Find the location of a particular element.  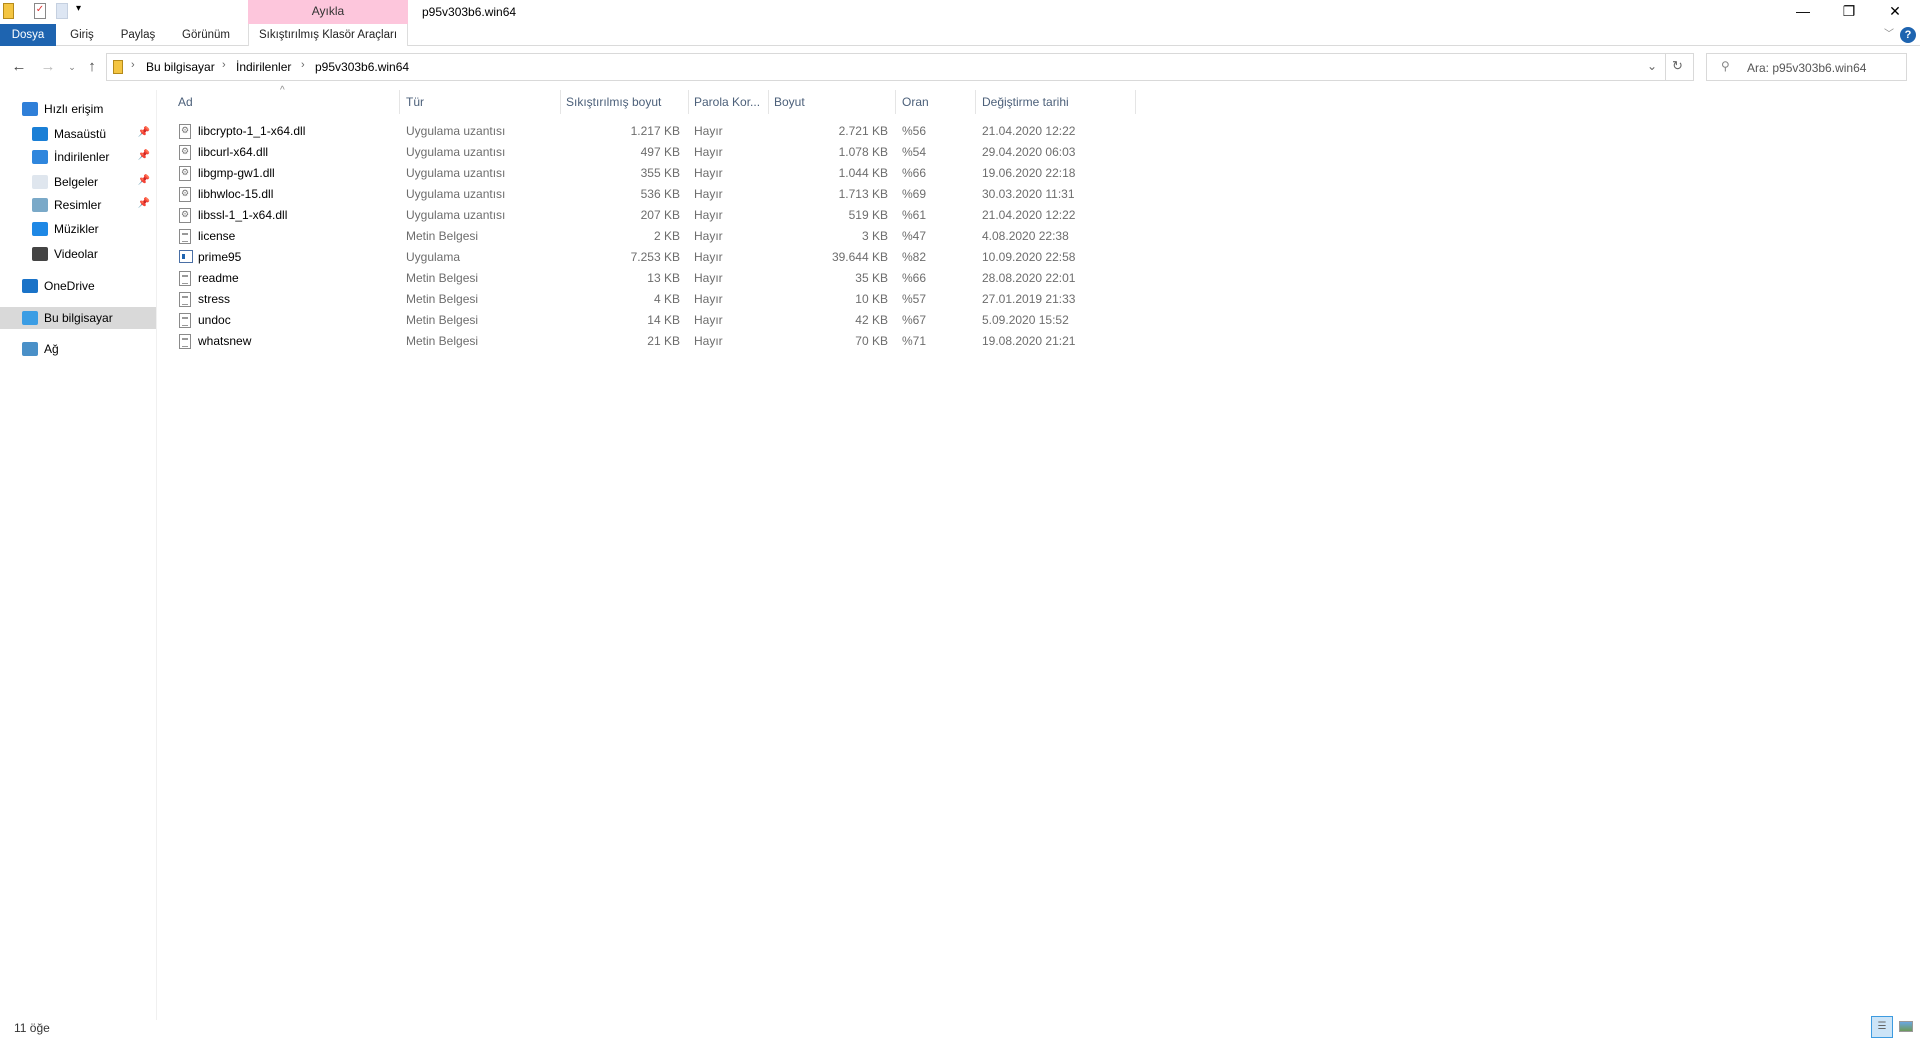

sidebar-item-onedrive: OneDrive is located at coordinates (78, 286).